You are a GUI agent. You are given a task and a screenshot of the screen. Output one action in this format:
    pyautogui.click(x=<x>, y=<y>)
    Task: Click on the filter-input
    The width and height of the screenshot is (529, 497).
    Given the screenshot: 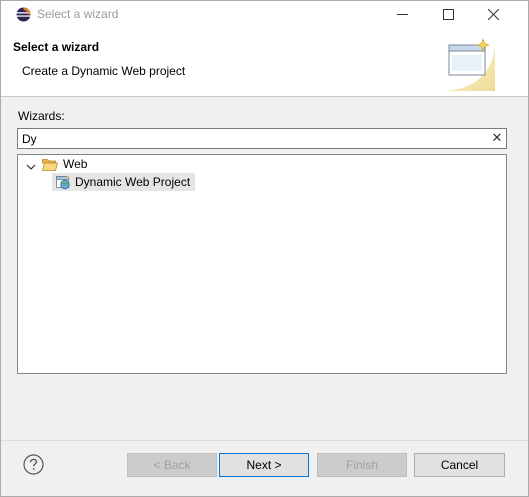 What is the action you would take?
    pyautogui.click(x=252, y=138)
    